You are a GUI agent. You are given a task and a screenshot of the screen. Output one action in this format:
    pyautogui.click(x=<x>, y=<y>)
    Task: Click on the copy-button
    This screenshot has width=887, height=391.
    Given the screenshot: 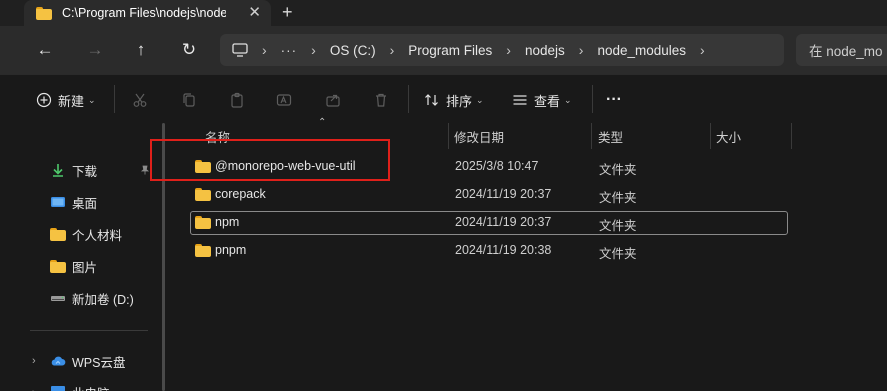 What is the action you would take?
    pyautogui.click(x=189, y=100)
    